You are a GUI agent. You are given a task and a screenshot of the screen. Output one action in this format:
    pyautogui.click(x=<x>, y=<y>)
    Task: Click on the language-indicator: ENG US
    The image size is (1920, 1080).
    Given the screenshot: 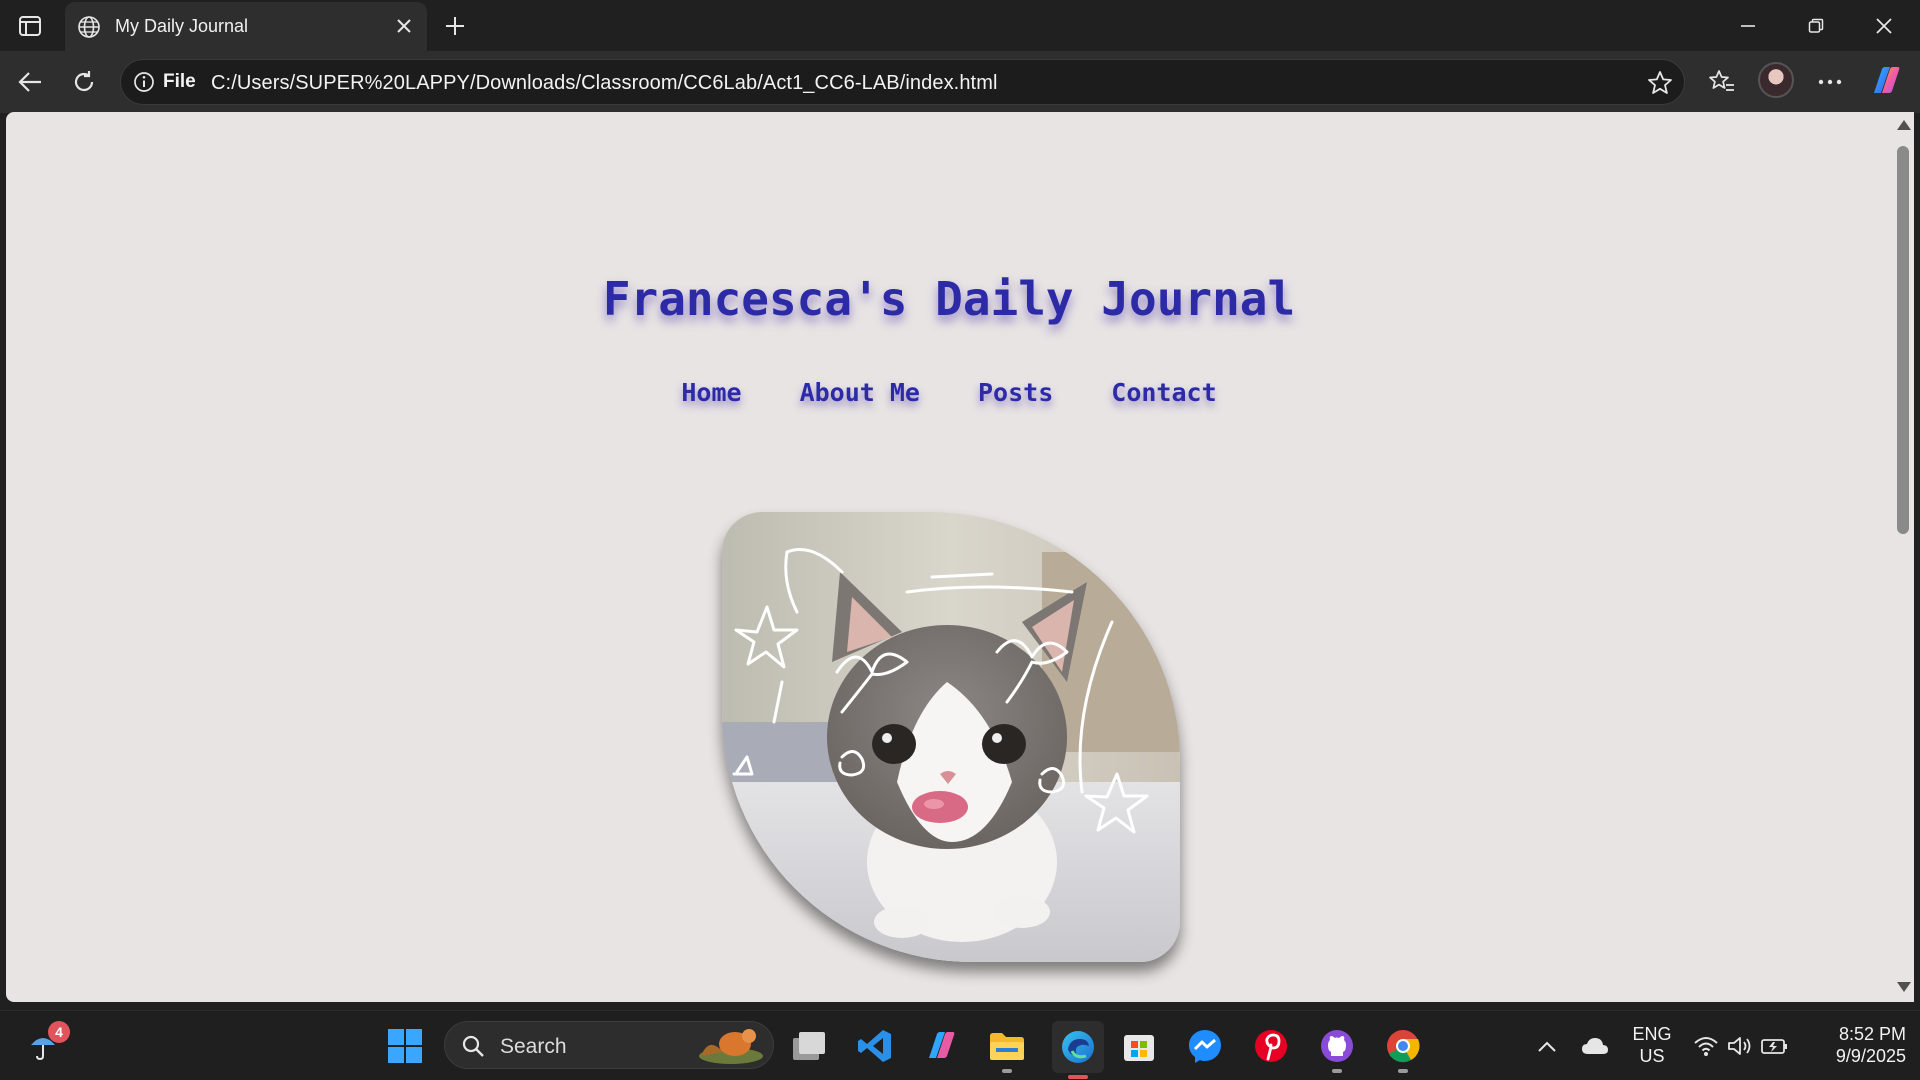 What is the action you would take?
    pyautogui.click(x=1652, y=1045)
    